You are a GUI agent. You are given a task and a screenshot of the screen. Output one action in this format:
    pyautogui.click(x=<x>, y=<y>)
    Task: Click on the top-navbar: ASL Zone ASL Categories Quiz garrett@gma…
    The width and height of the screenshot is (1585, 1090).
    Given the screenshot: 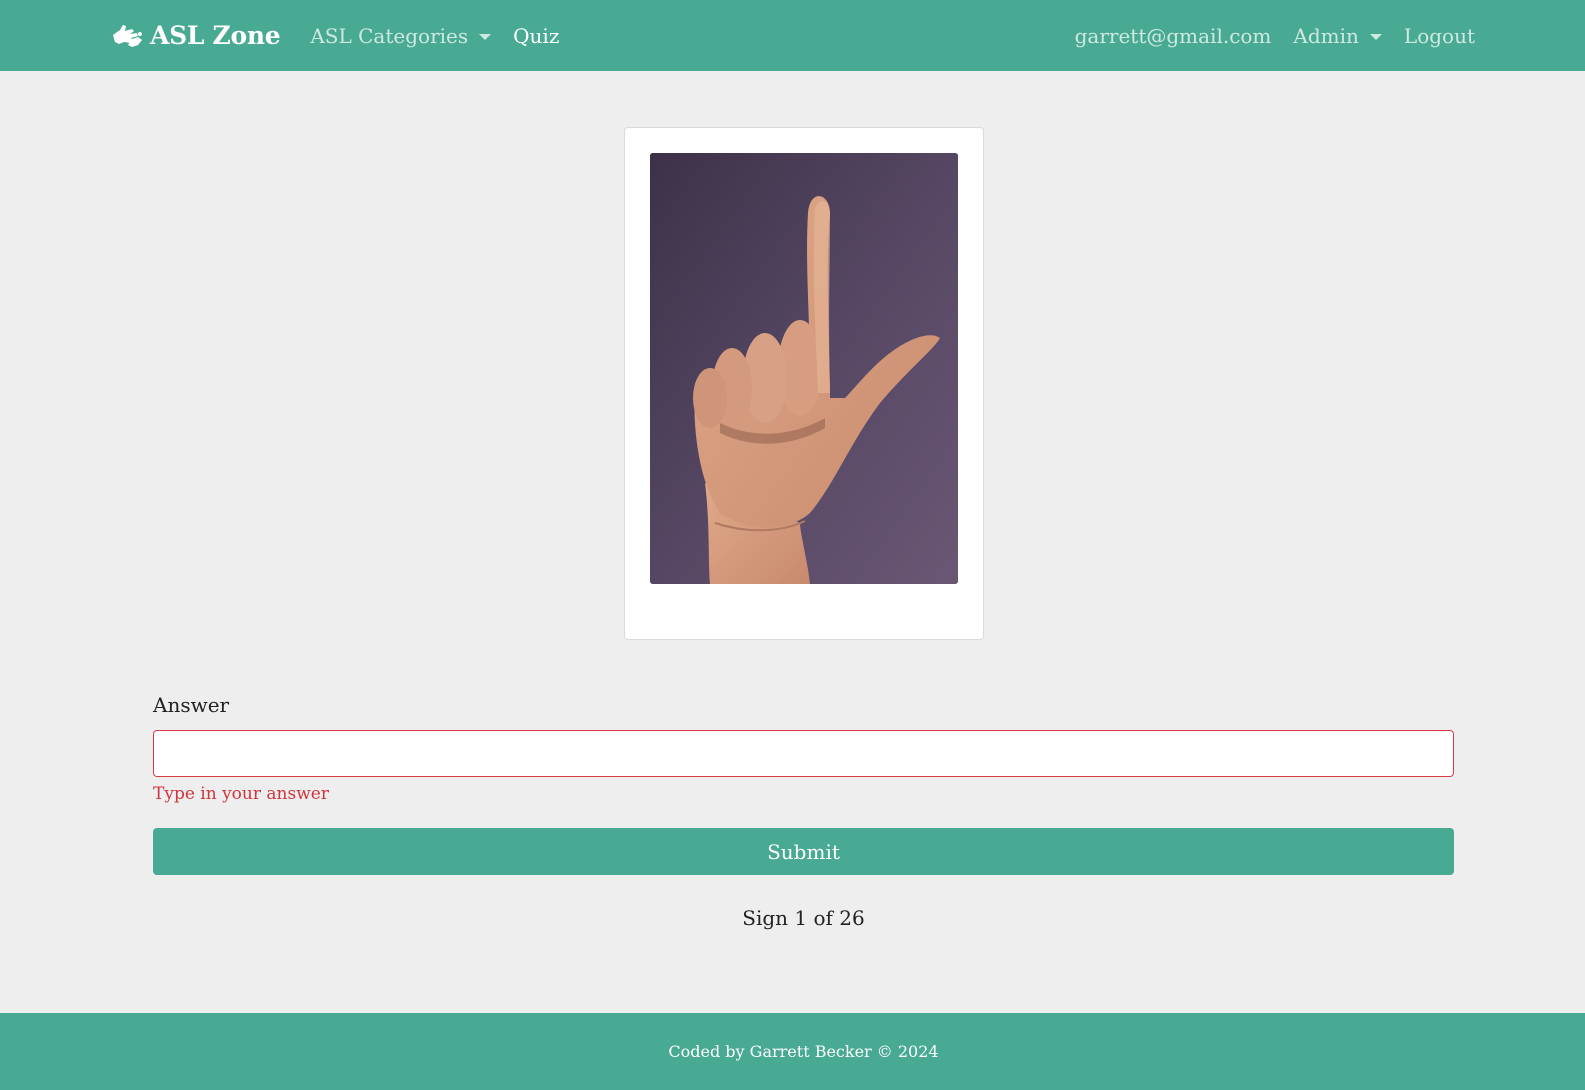 What is the action you would take?
    pyautogui.click(x=792, y=35)
    